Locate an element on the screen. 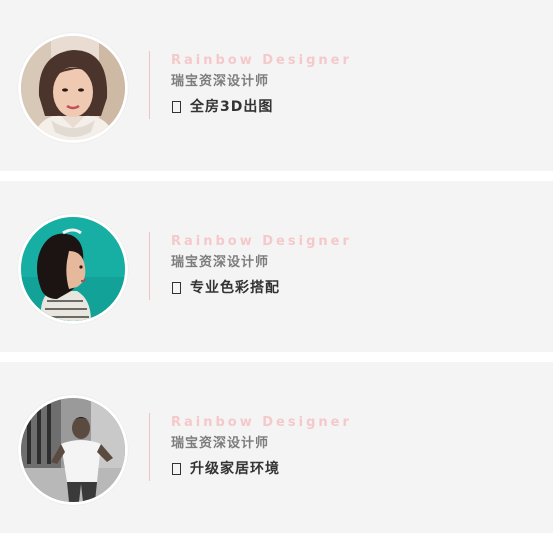 This screenshot has height=534, width=553. designer-info: Rainbow Designer 瑞宝资深设计师 升级家居环境 is located at coordinates (356, 446).